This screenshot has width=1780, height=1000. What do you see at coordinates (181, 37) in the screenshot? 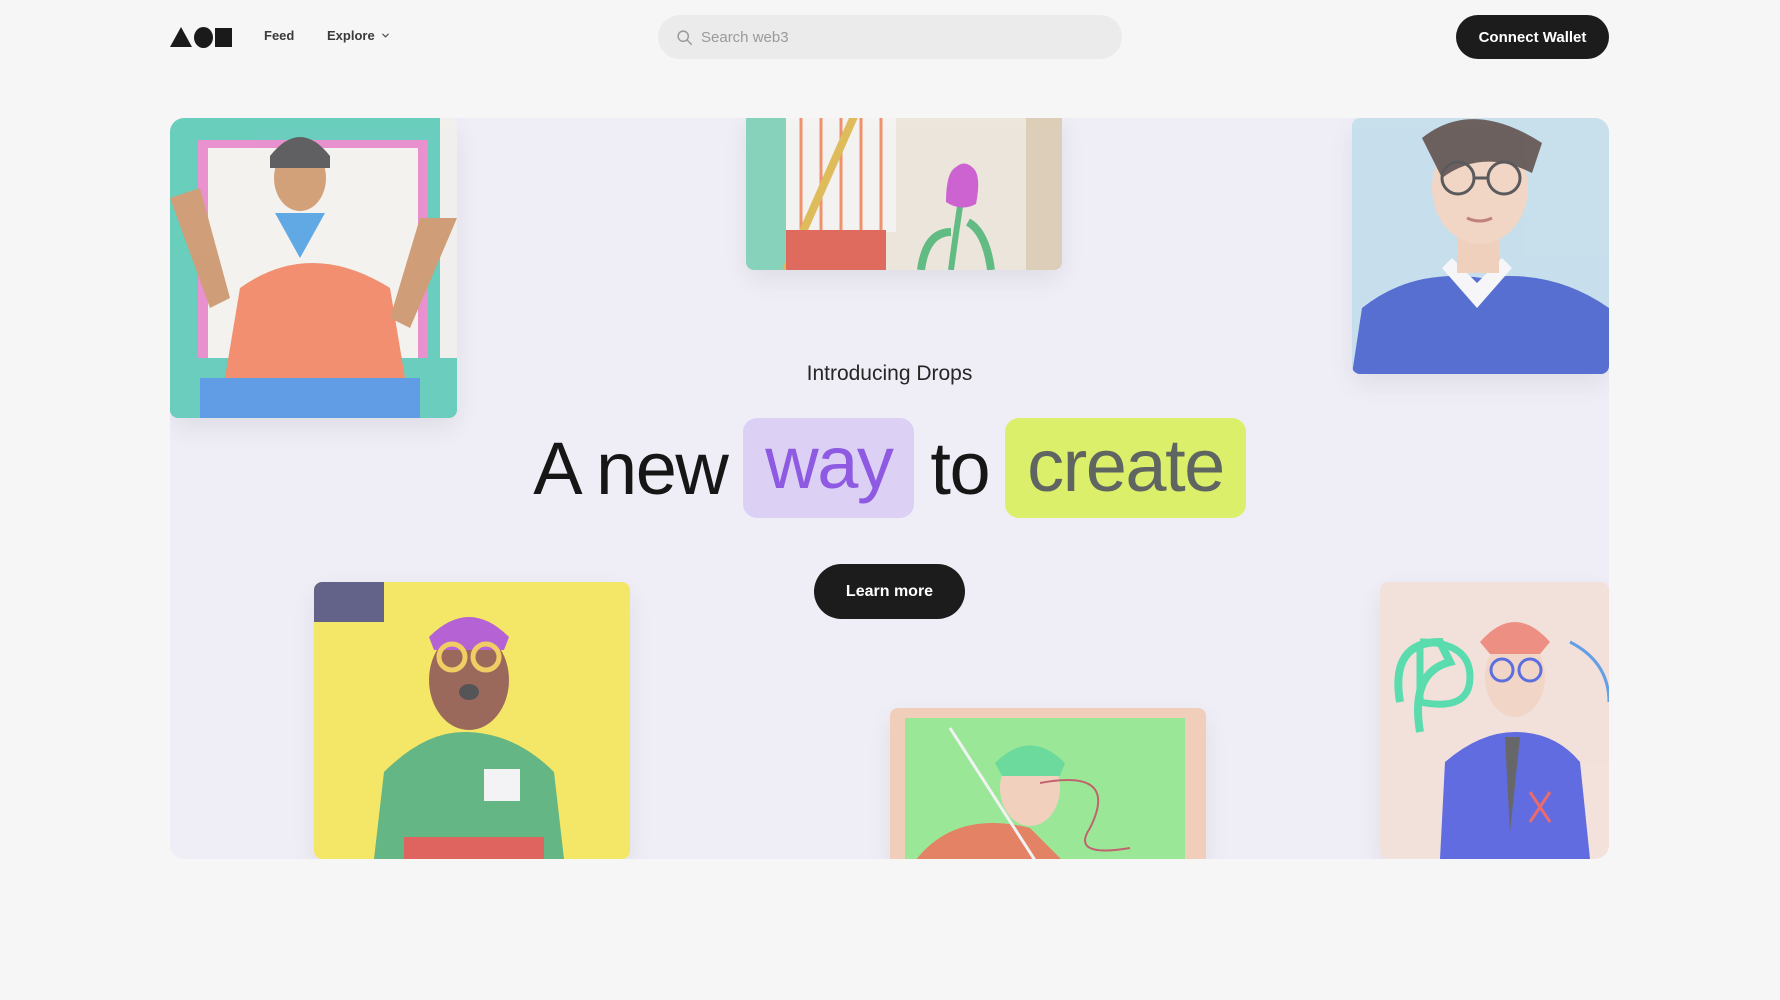
I see `logo-triangle` at bounding box center [181, 37].